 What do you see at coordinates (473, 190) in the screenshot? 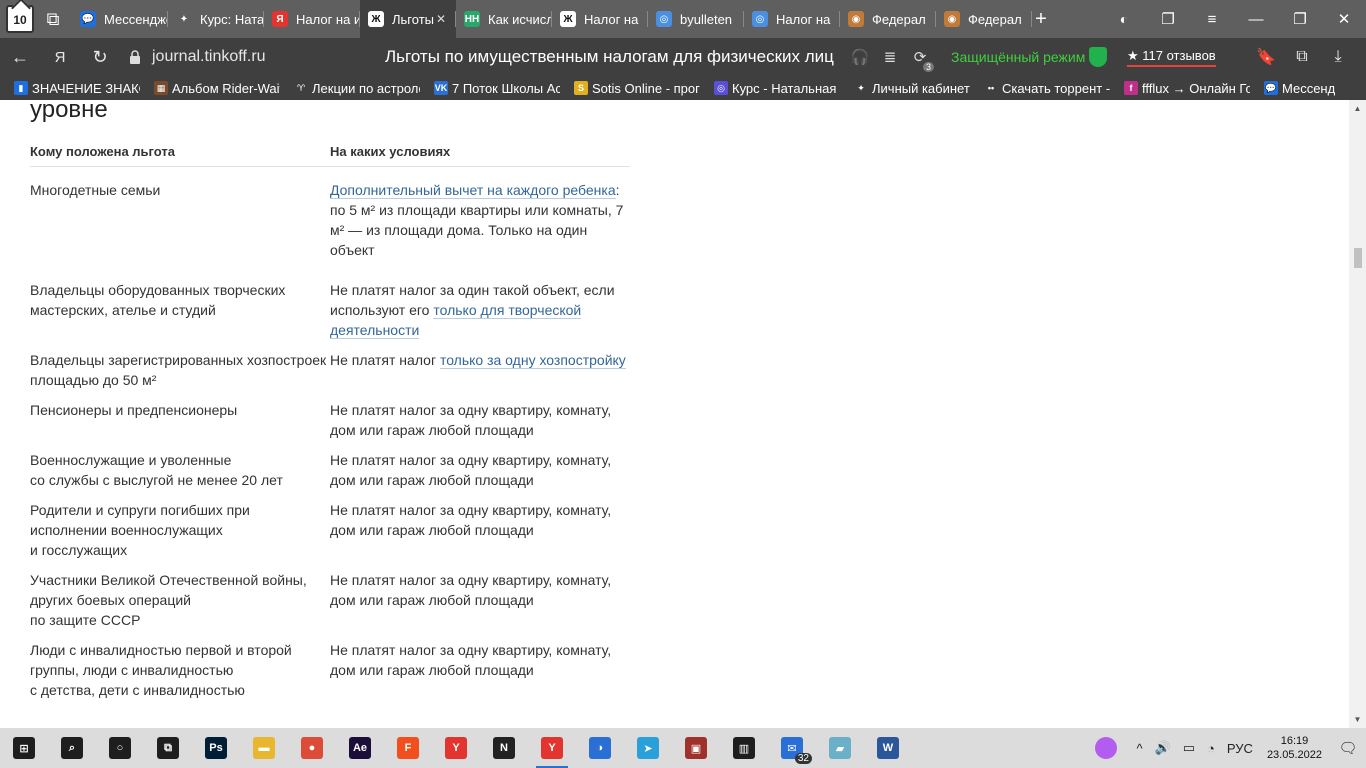
I see `condition-link: Дополнительный вычет на каждого ребенка` at bounding box center [473, 190].